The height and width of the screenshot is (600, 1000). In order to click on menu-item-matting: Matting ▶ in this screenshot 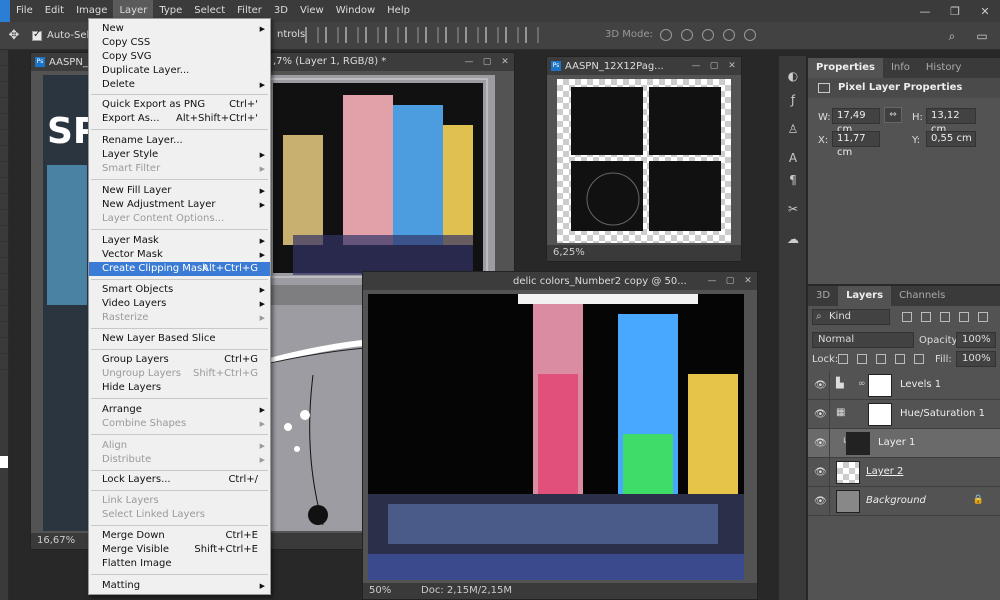, I will do `click(179, 586)`.